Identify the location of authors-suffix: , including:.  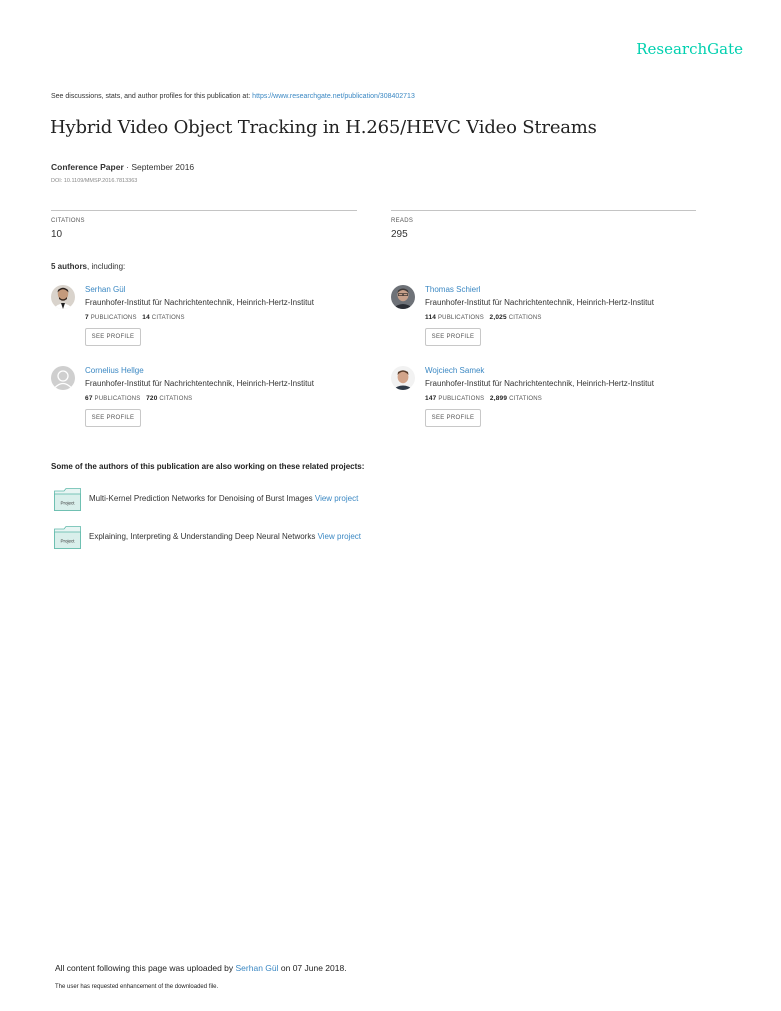
(106, 266).